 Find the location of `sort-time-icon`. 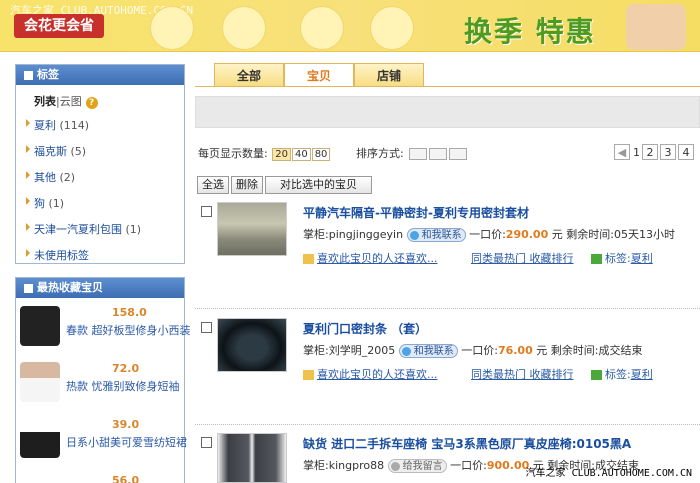

sort-time-icon is located at coordinates (418, 154).